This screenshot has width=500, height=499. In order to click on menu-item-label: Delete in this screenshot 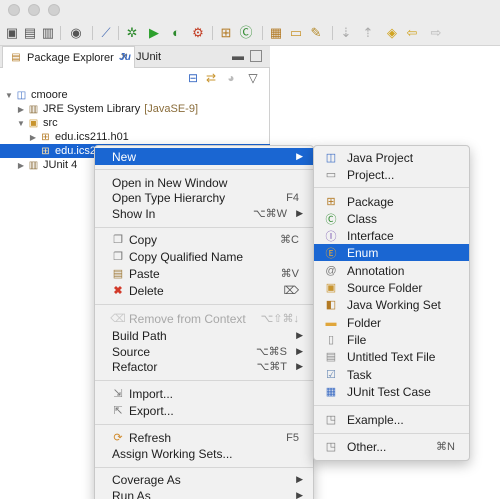, I will do `click(146, 290)`.